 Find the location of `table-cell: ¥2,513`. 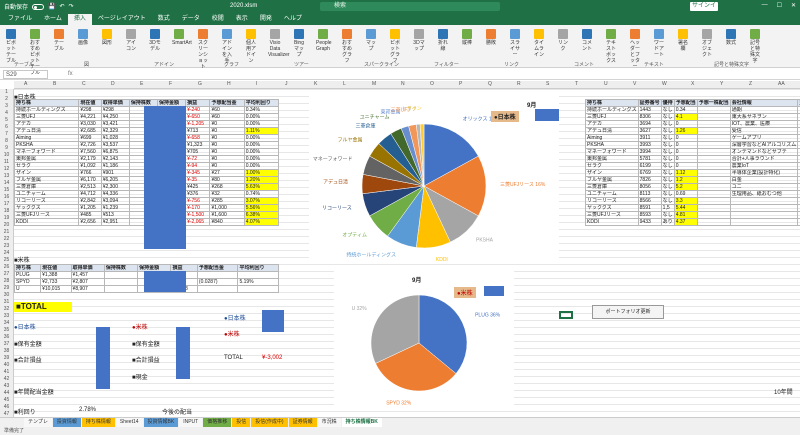

table-cell: ¥2,513 is located at coordinates (90, 187).